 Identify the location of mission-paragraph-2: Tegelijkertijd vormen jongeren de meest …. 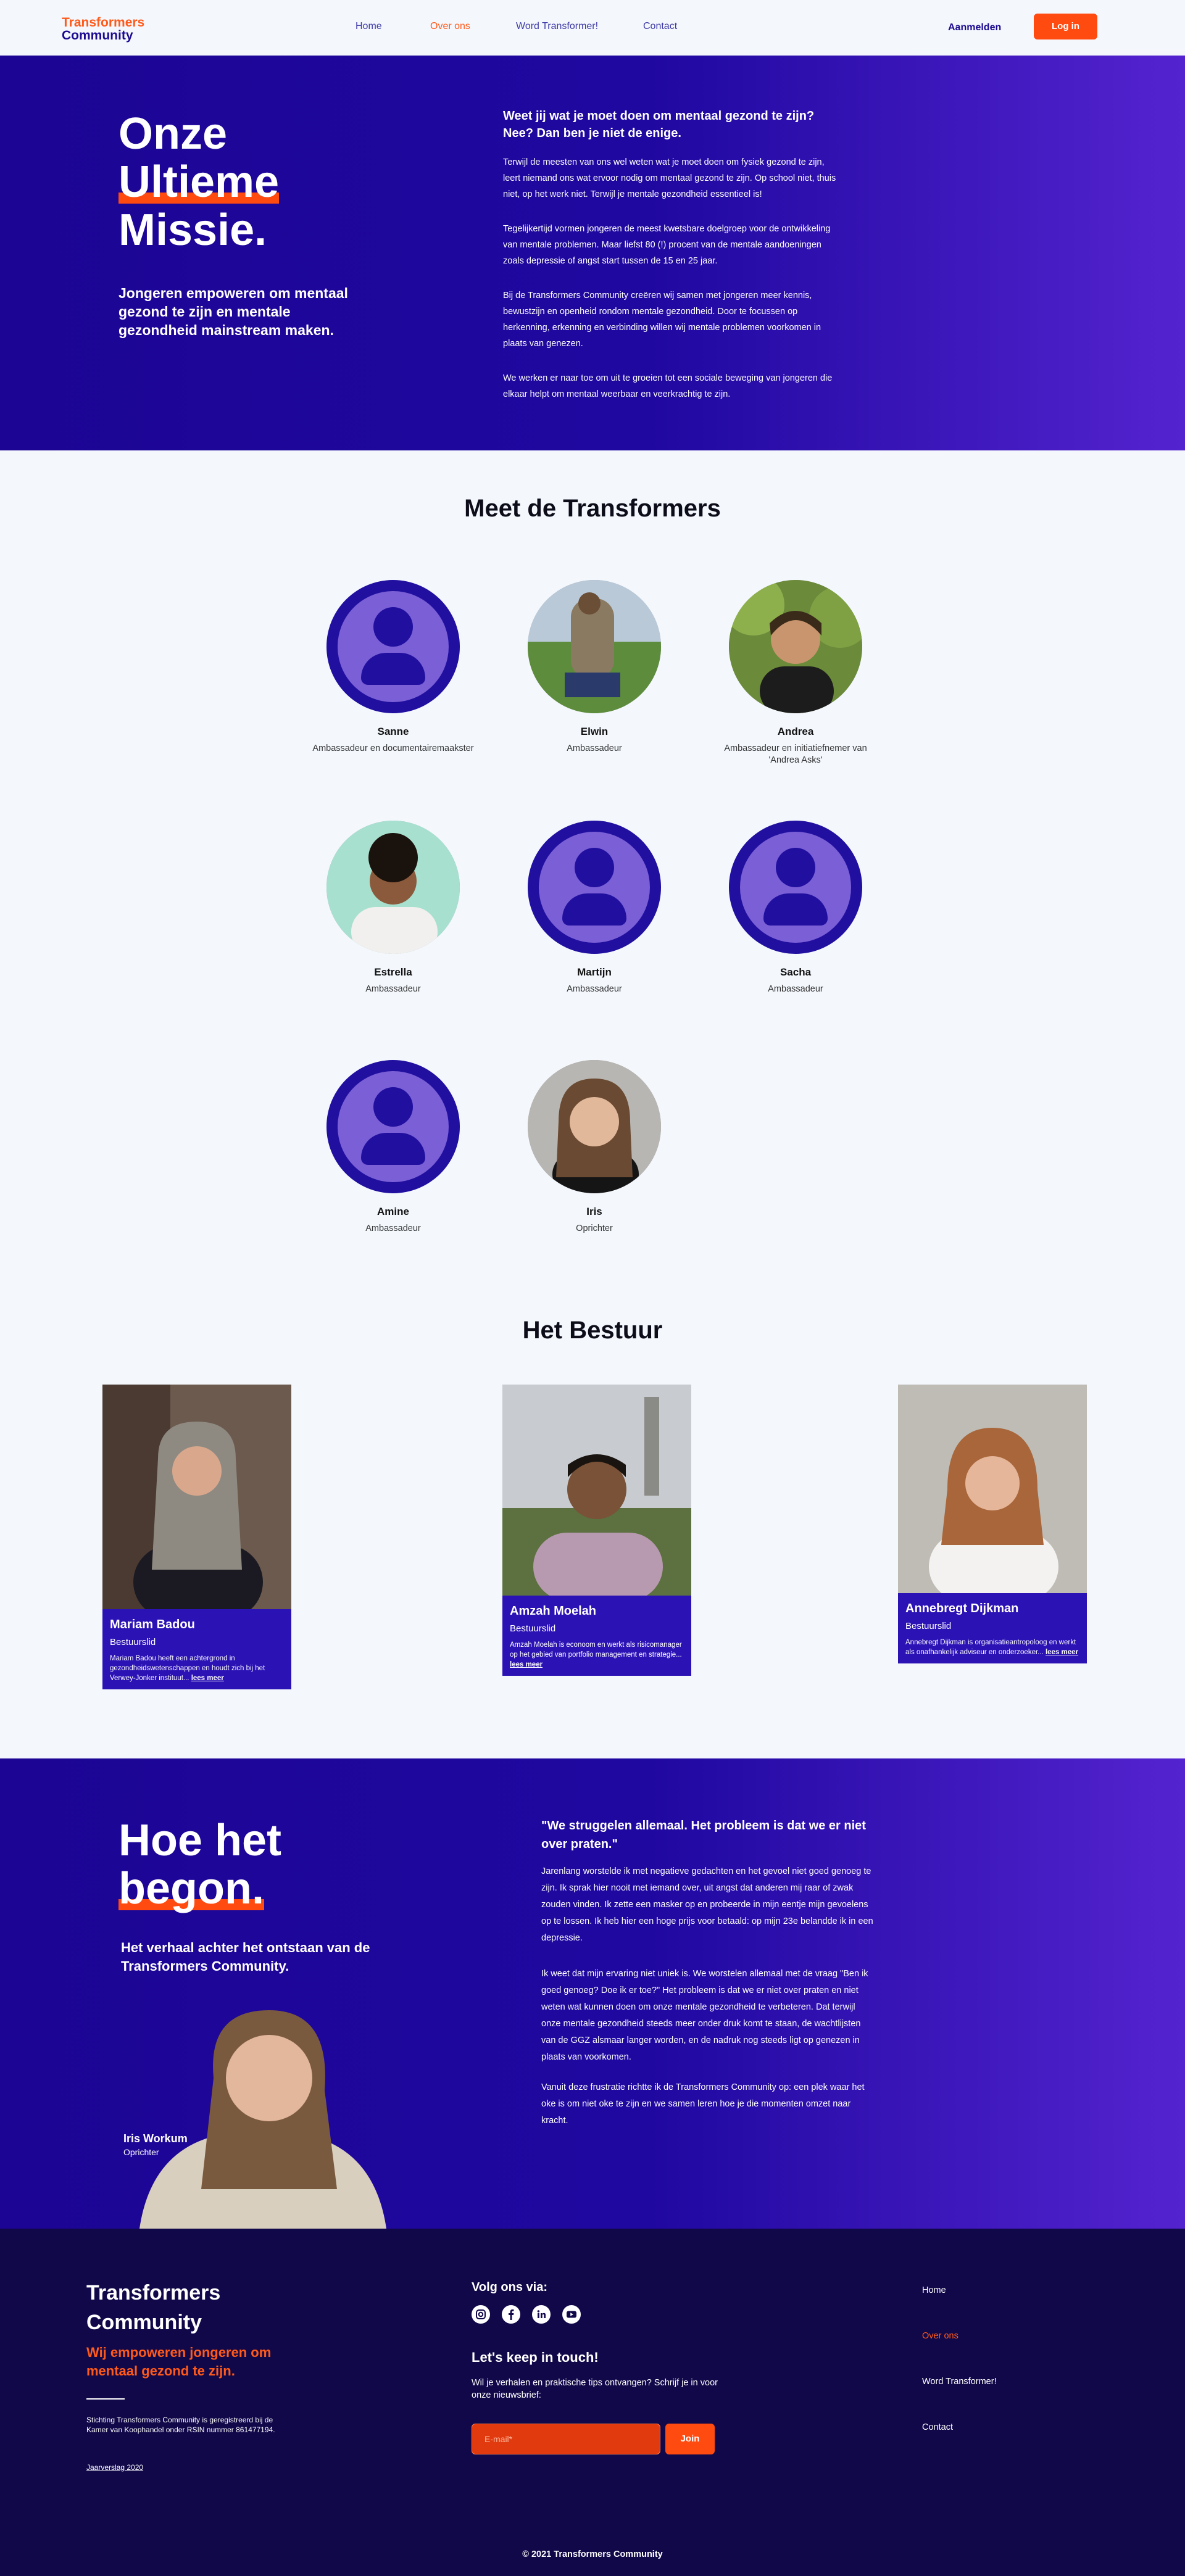
(667, 245).